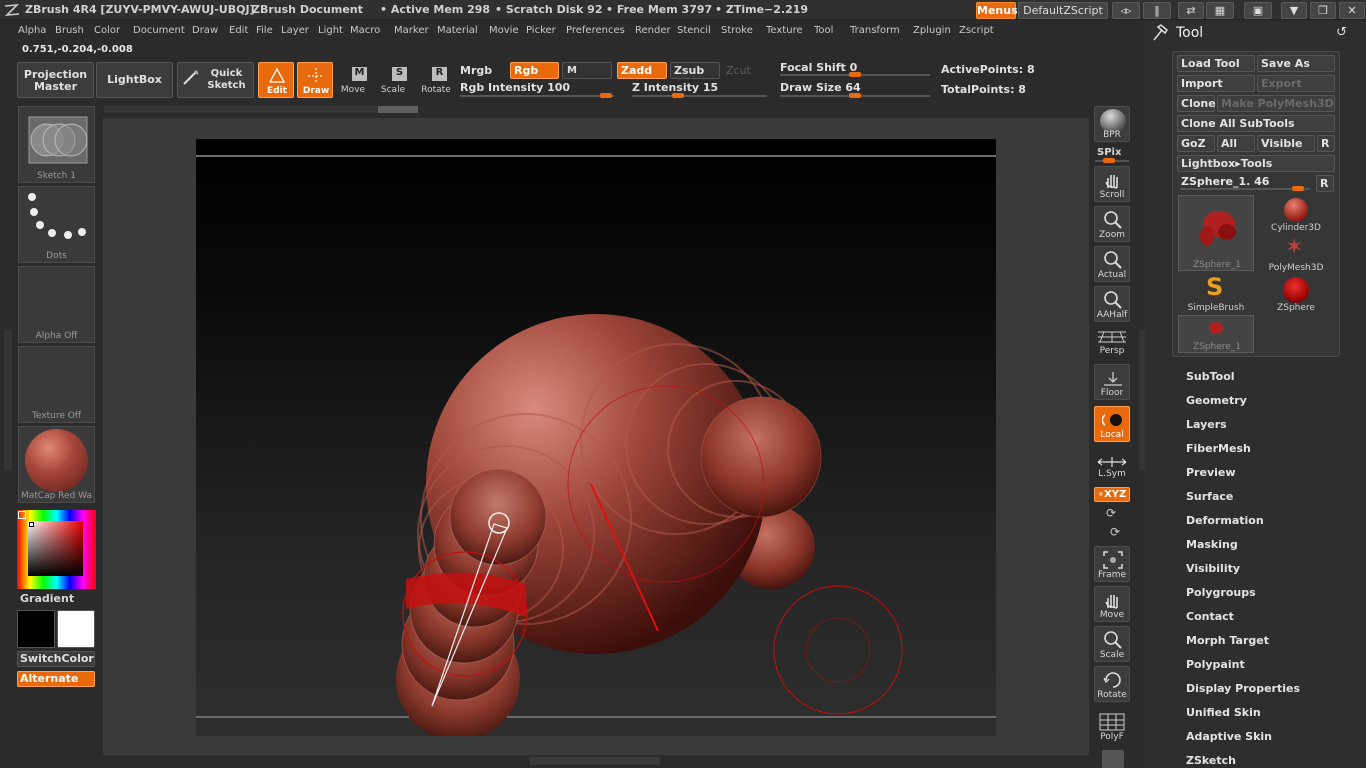 The image size is (1366, 768). What do you see at coordinates (537, 95) in the screenshot?
I see `rgb-intensity-slider` at bounding box center [537, 95].